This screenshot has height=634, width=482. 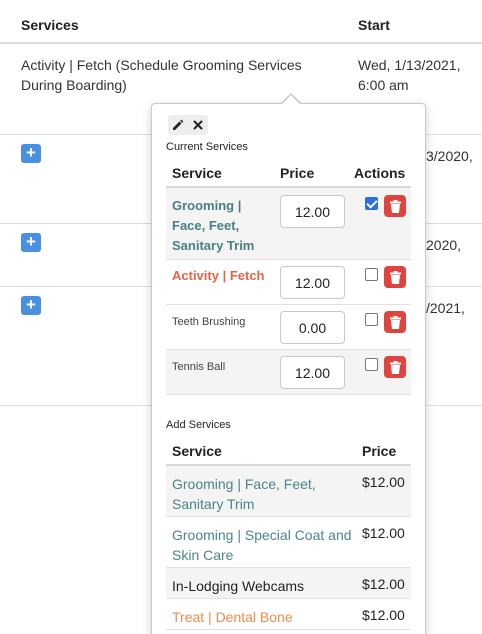 I want to click on service-name: Grooming | Face, Feet, Sanitary Trim, so click(x=213, y=225).